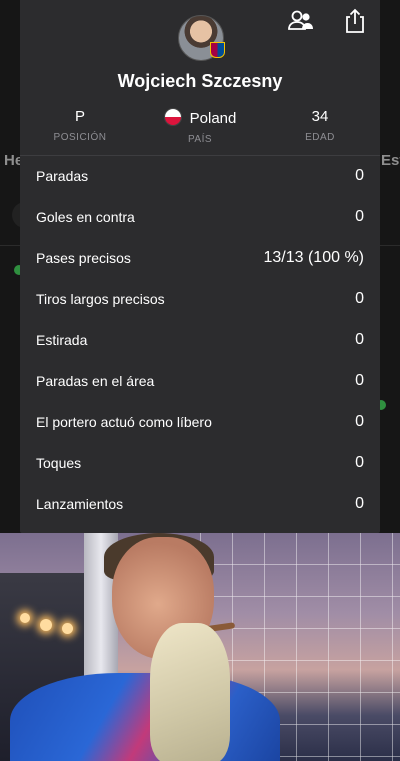 The width and height of the screenshot is (400, 761). I want to click on stat-label: Estirada, so click(62, 339).